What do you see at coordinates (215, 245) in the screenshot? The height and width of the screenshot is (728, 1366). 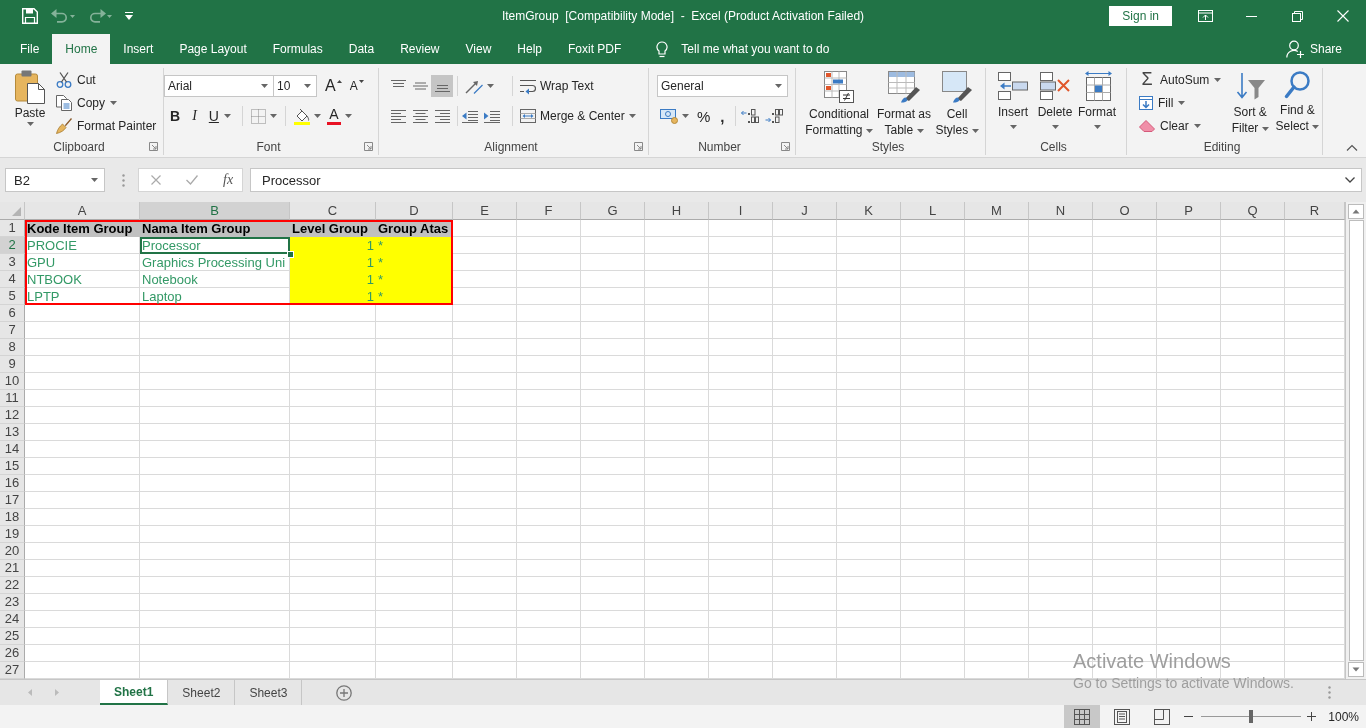 I see `table-cell: Processor` at bounding box center [215, 245].